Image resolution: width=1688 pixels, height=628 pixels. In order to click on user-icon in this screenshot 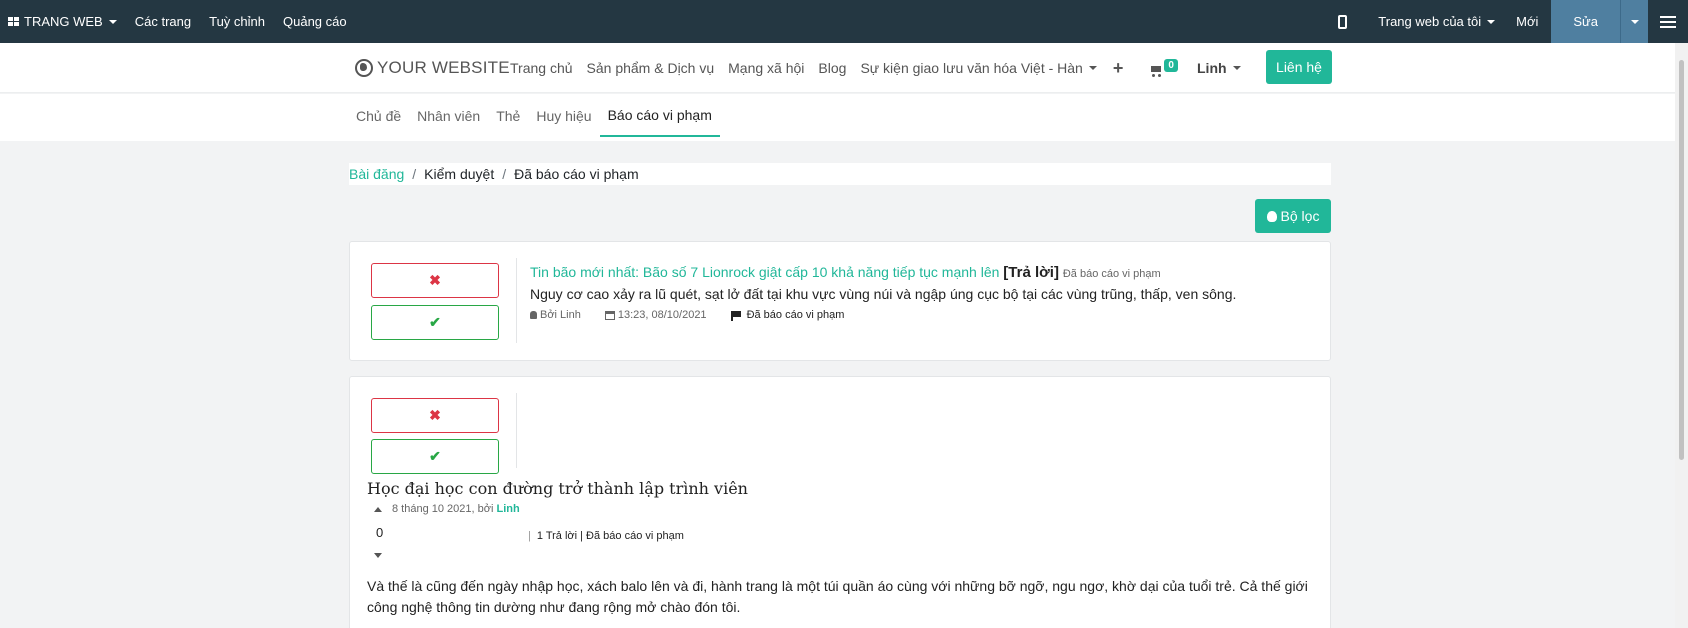, I will do `click(533, 315)`.